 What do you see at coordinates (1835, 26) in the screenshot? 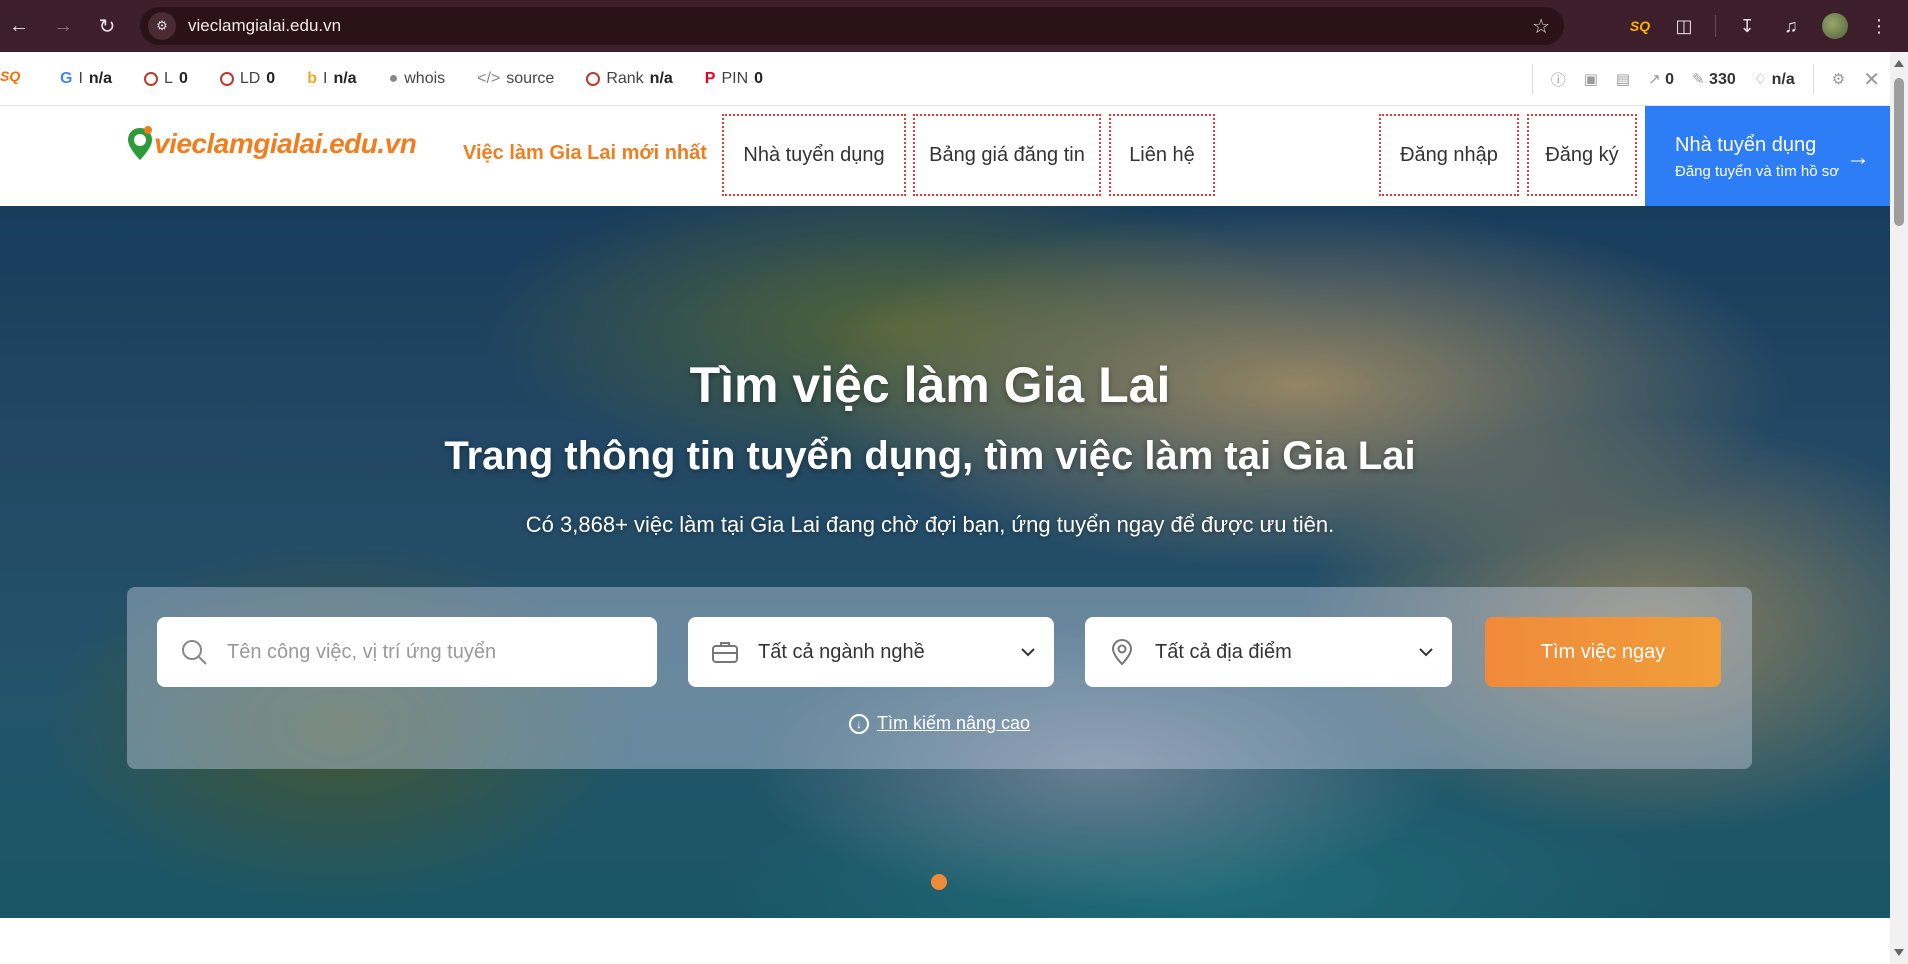
I see `profile-avatar` at bounding box center [1835, 26].